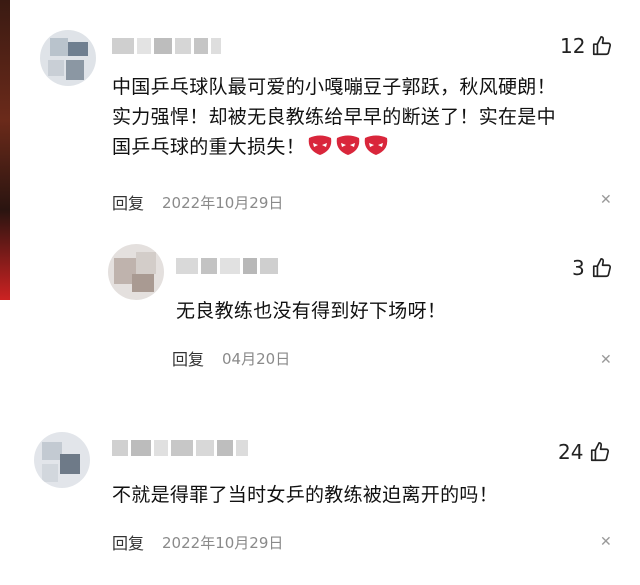  I want to click on comment-line: 国乒乓球的重大损失！, so click(362, 147).